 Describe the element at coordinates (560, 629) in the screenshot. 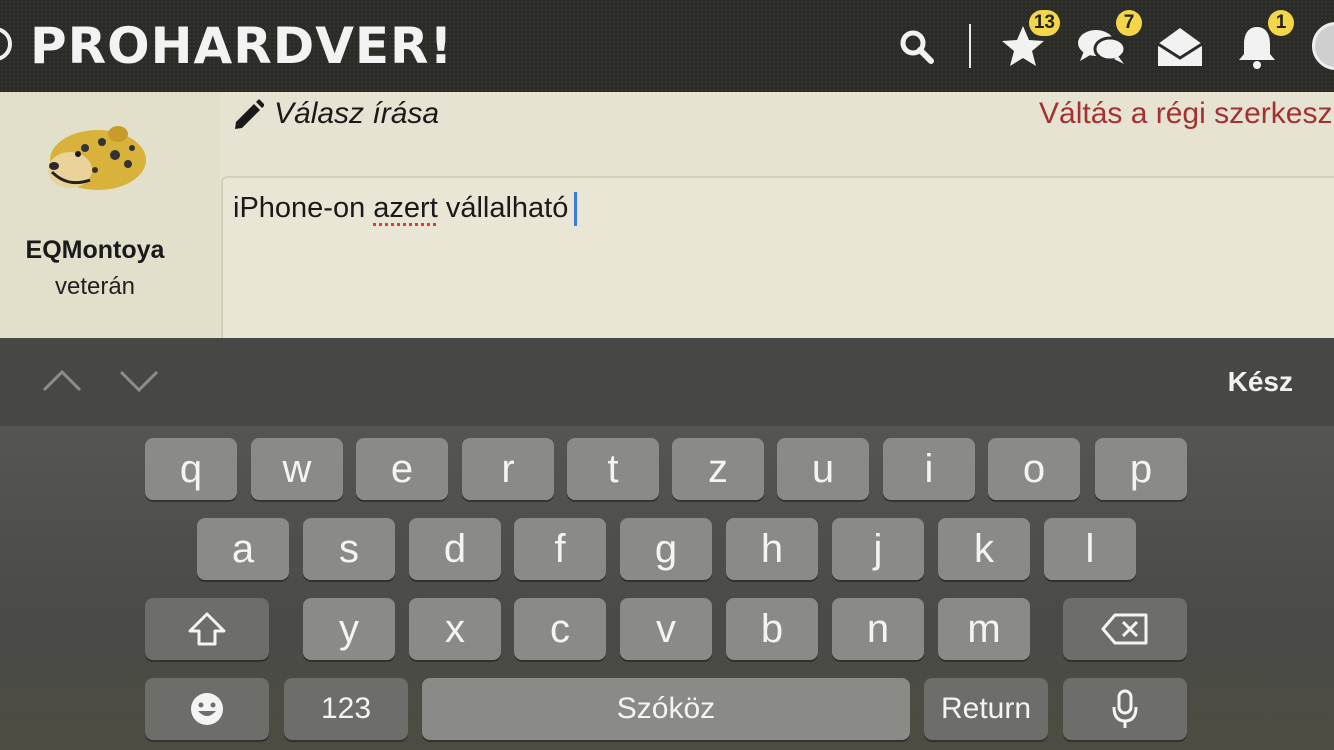

I see `key-c: c` at that location.